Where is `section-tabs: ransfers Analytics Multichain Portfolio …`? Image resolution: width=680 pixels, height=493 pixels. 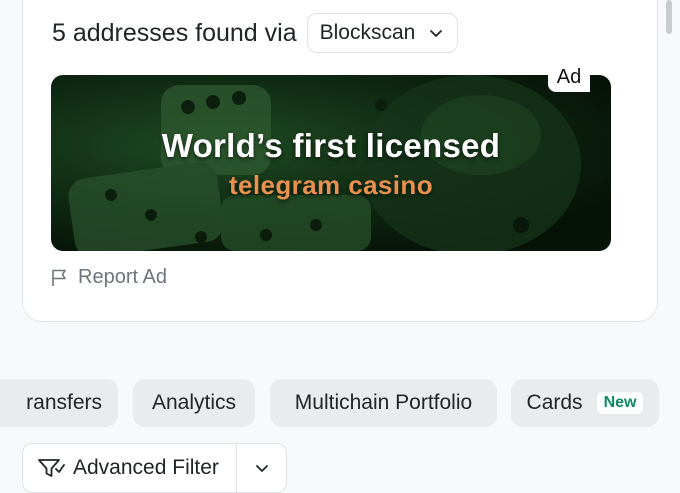 section-tabs: ransfers Analytics Multichain Portfolio … is located at coordinates (340, 404).